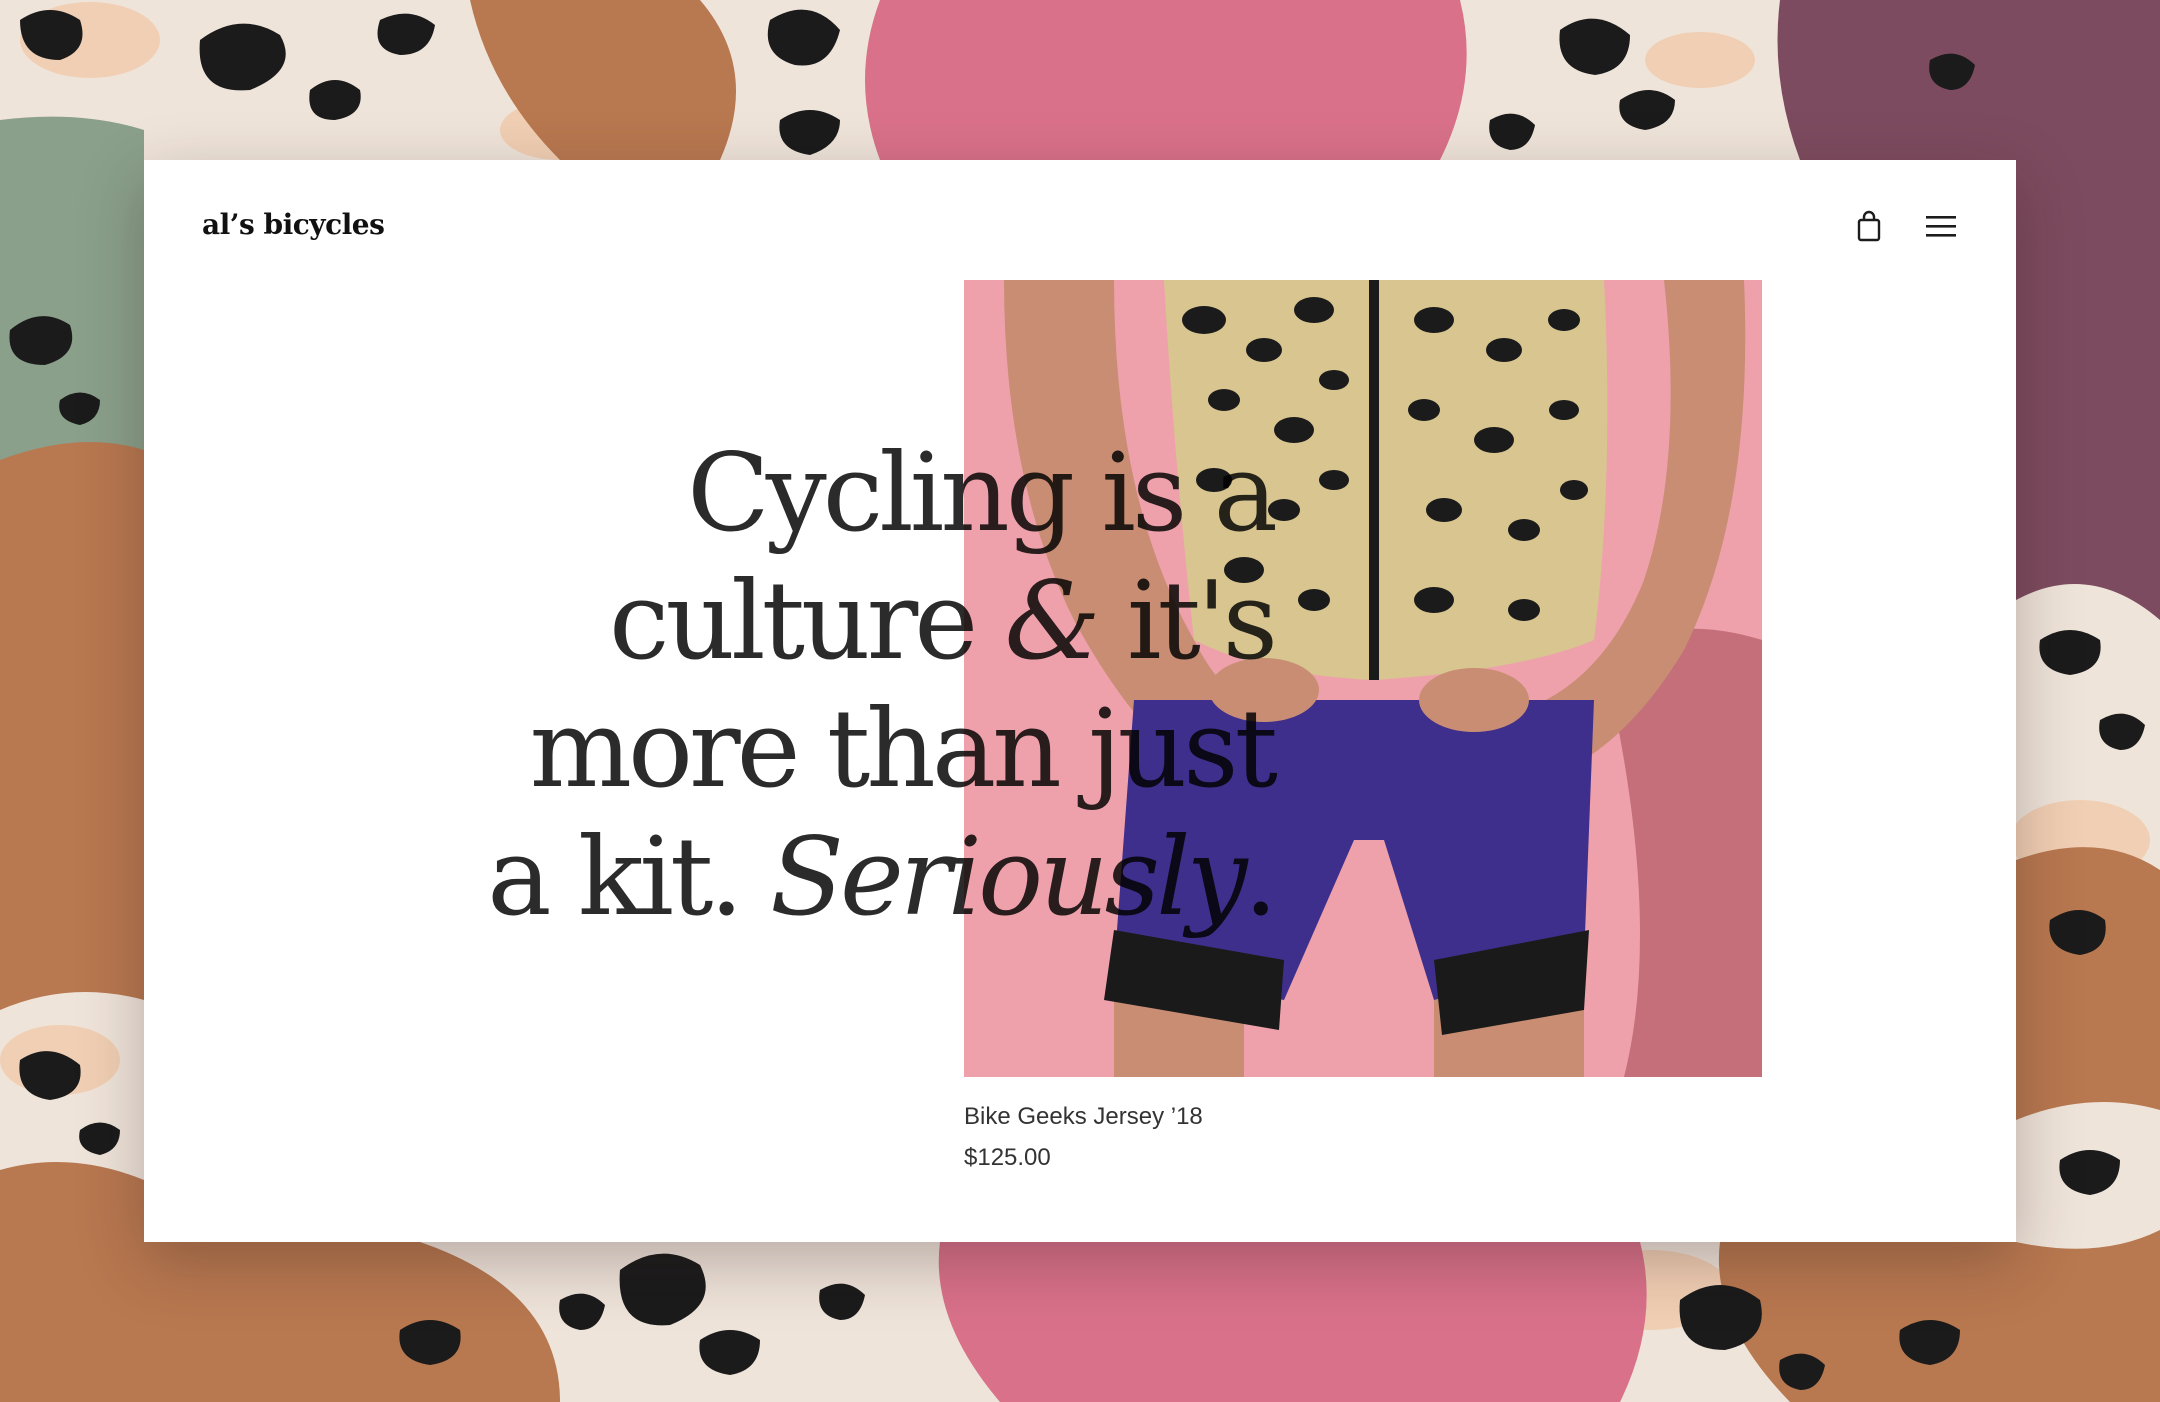 This screenshot has height=1402, width=2160. I want to click on hamburger-menu-icon, so click(1941, 226).